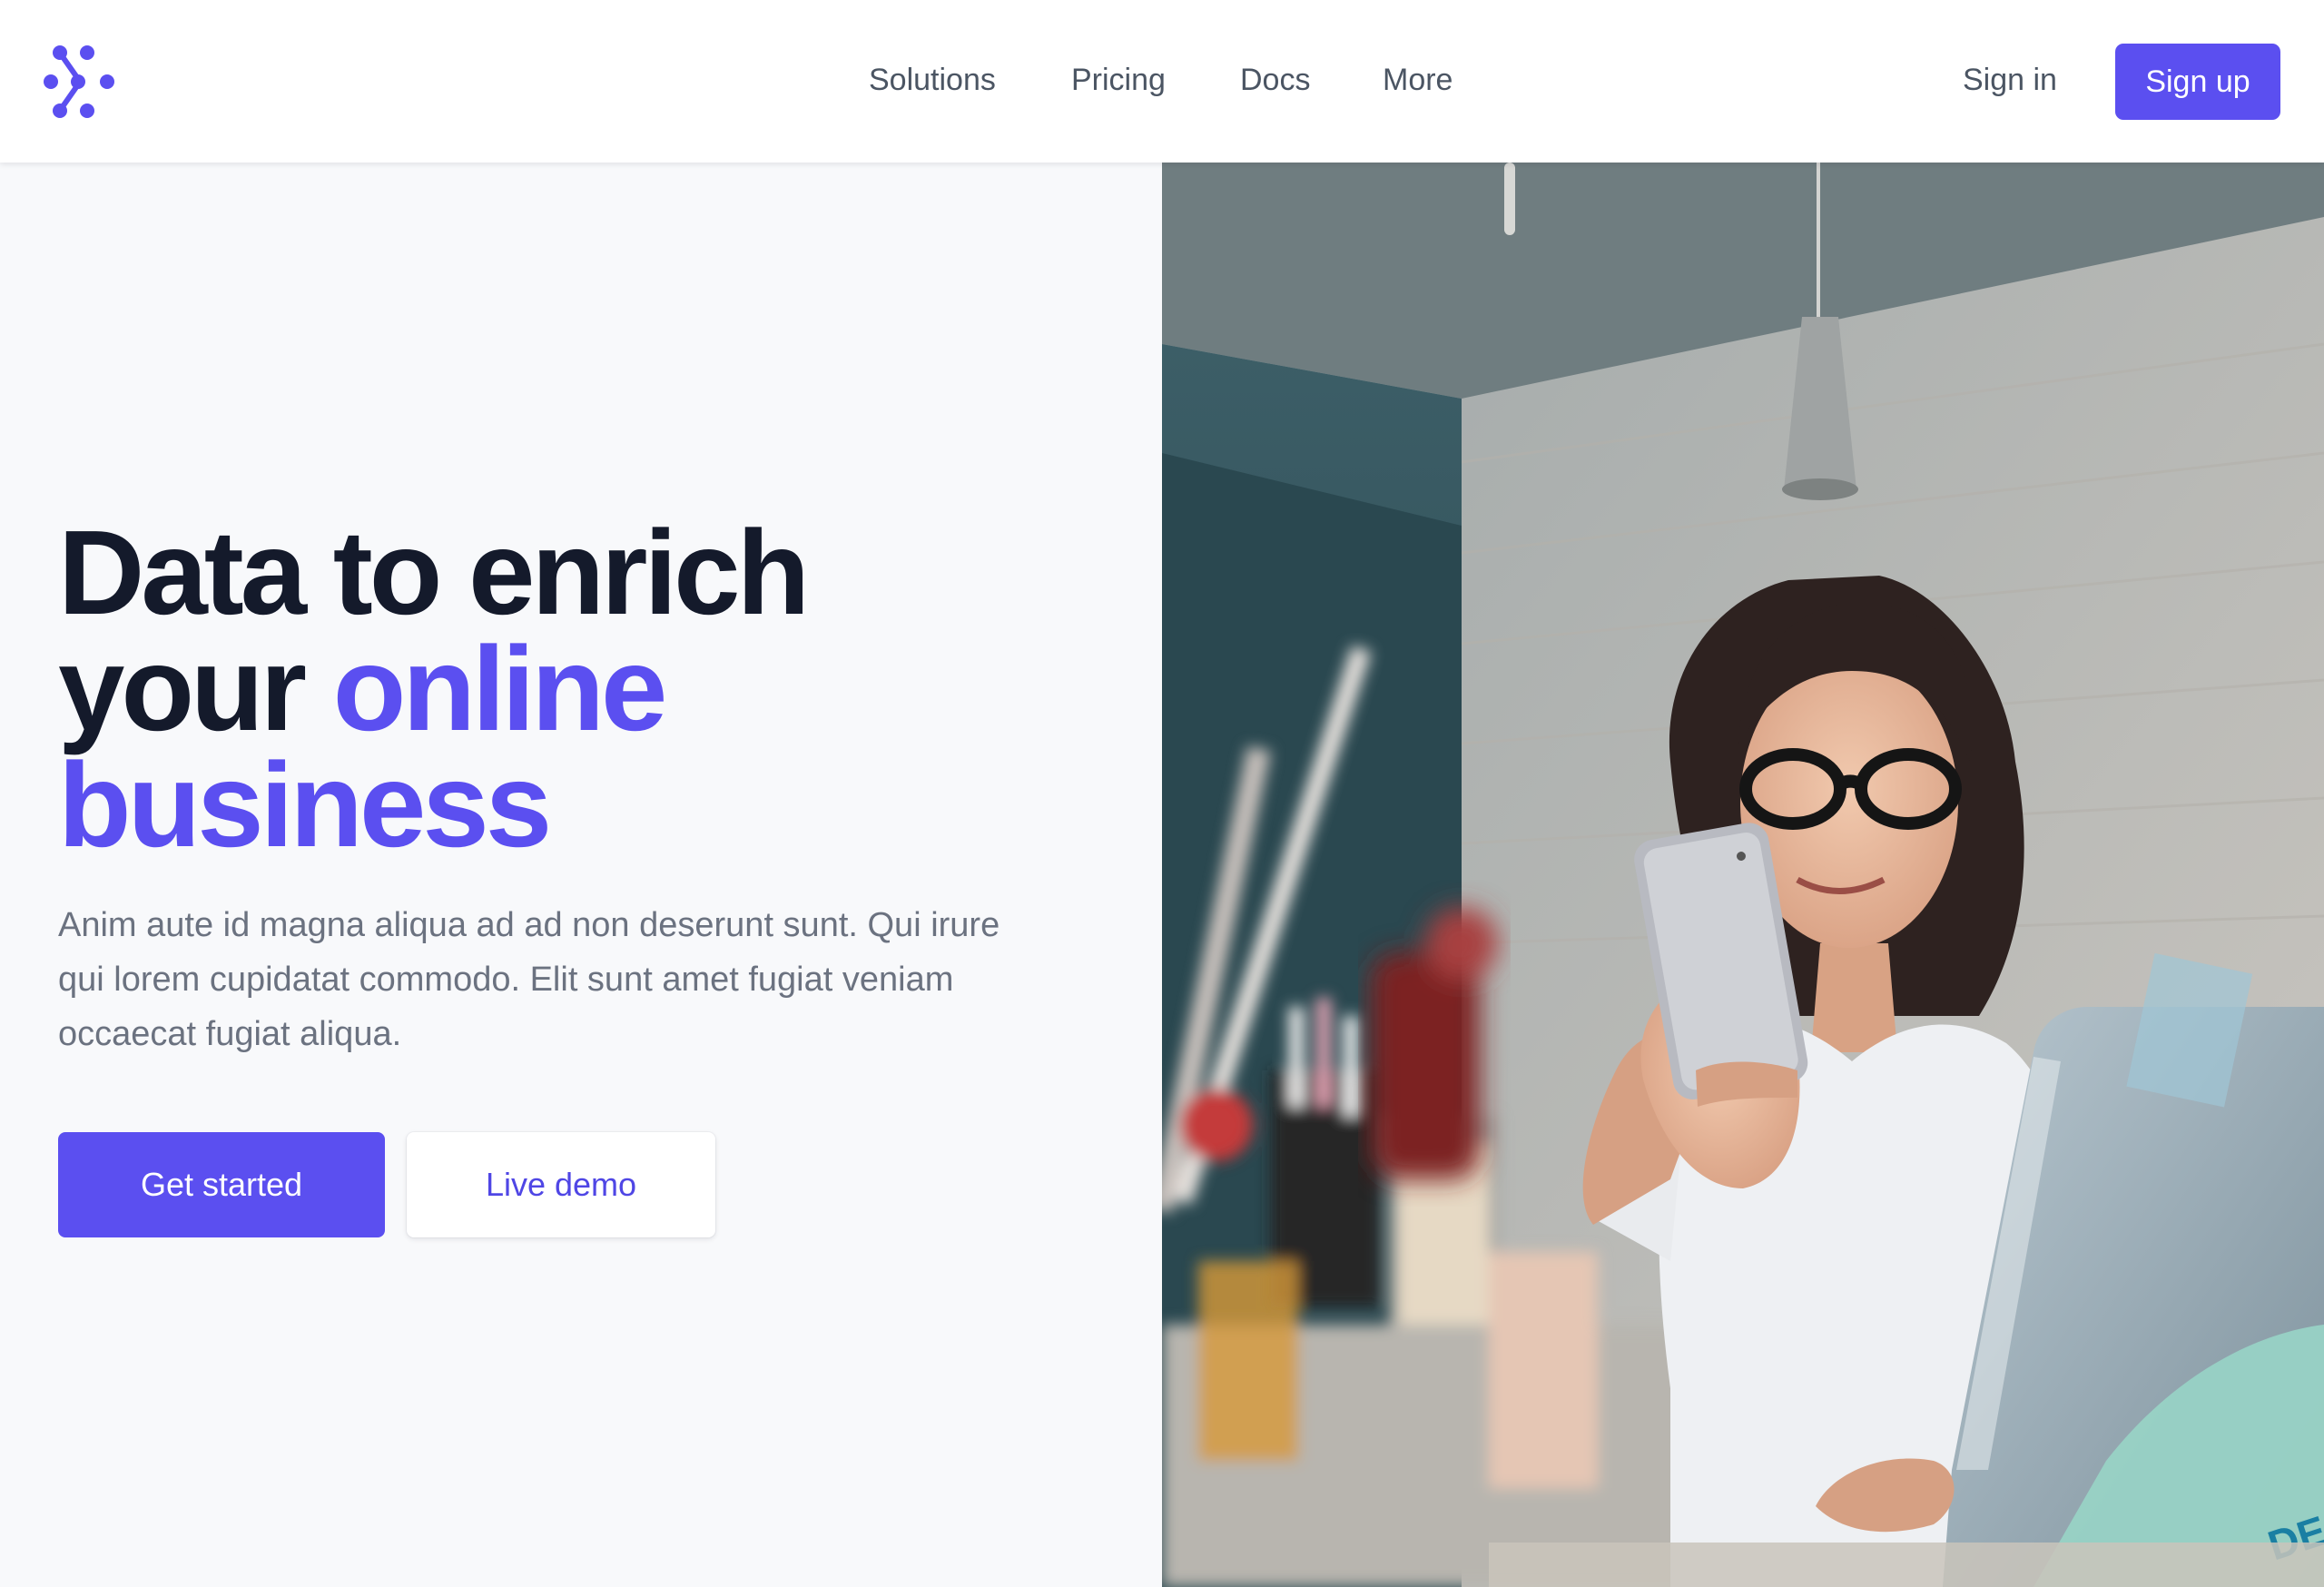  What do you see at coordinates (580, 689) in the screenshot?
I see `hero-headline: Data to enrich your online business` at bounding box center [580, 689].